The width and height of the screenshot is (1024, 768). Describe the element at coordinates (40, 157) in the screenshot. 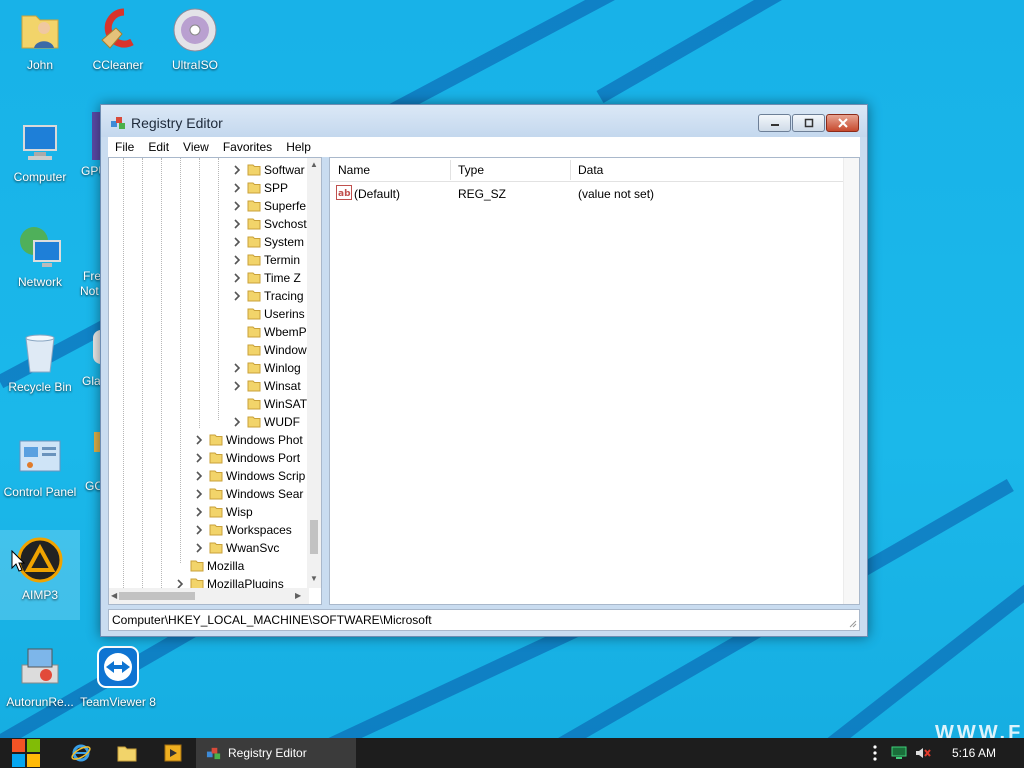

I see `desktop-icon-computer: Computer` at that location.